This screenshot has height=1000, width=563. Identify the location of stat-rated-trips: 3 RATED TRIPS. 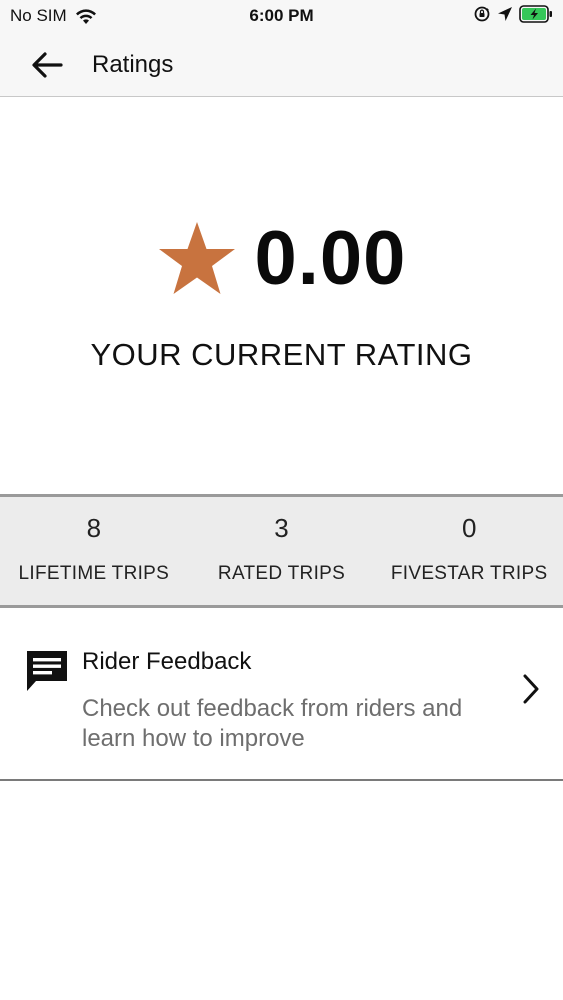
(282, 551).